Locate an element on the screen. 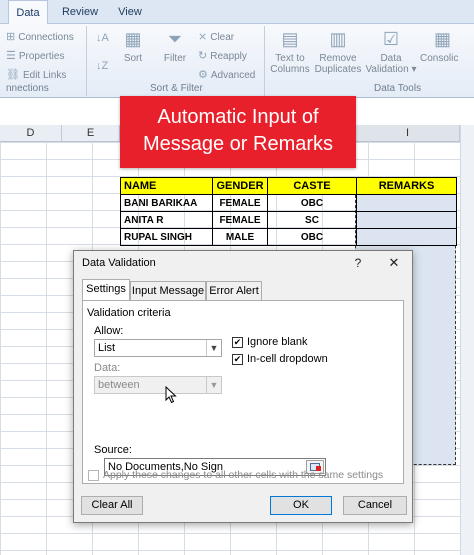  properties-icon: ☰ is located at coordinates (11, 56).